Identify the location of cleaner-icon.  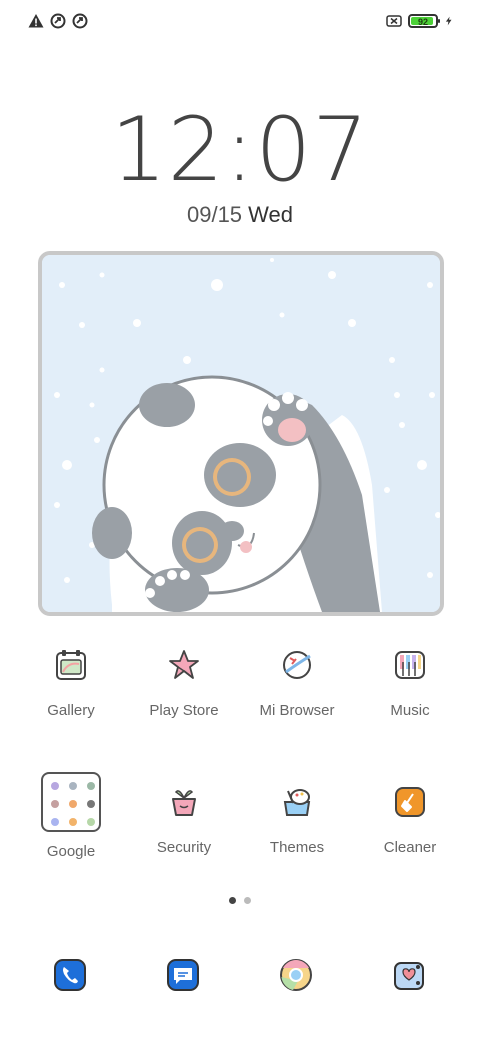
(410, 802).